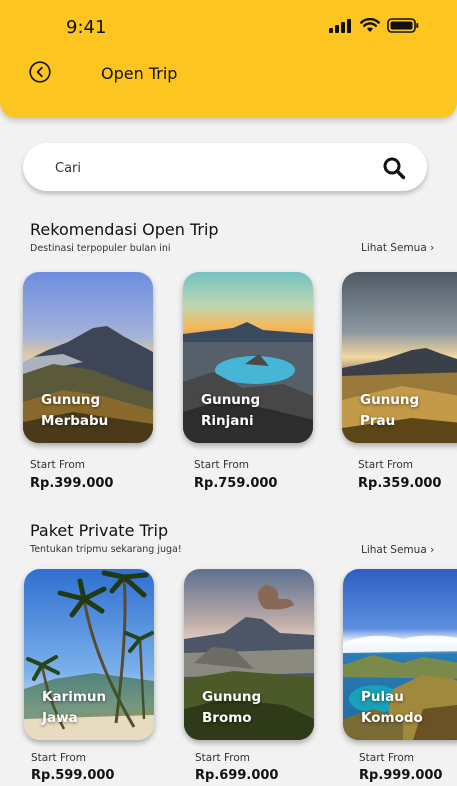 This screenshot has height=786, width=457. I want to click on search-icon, so click(394, 168).